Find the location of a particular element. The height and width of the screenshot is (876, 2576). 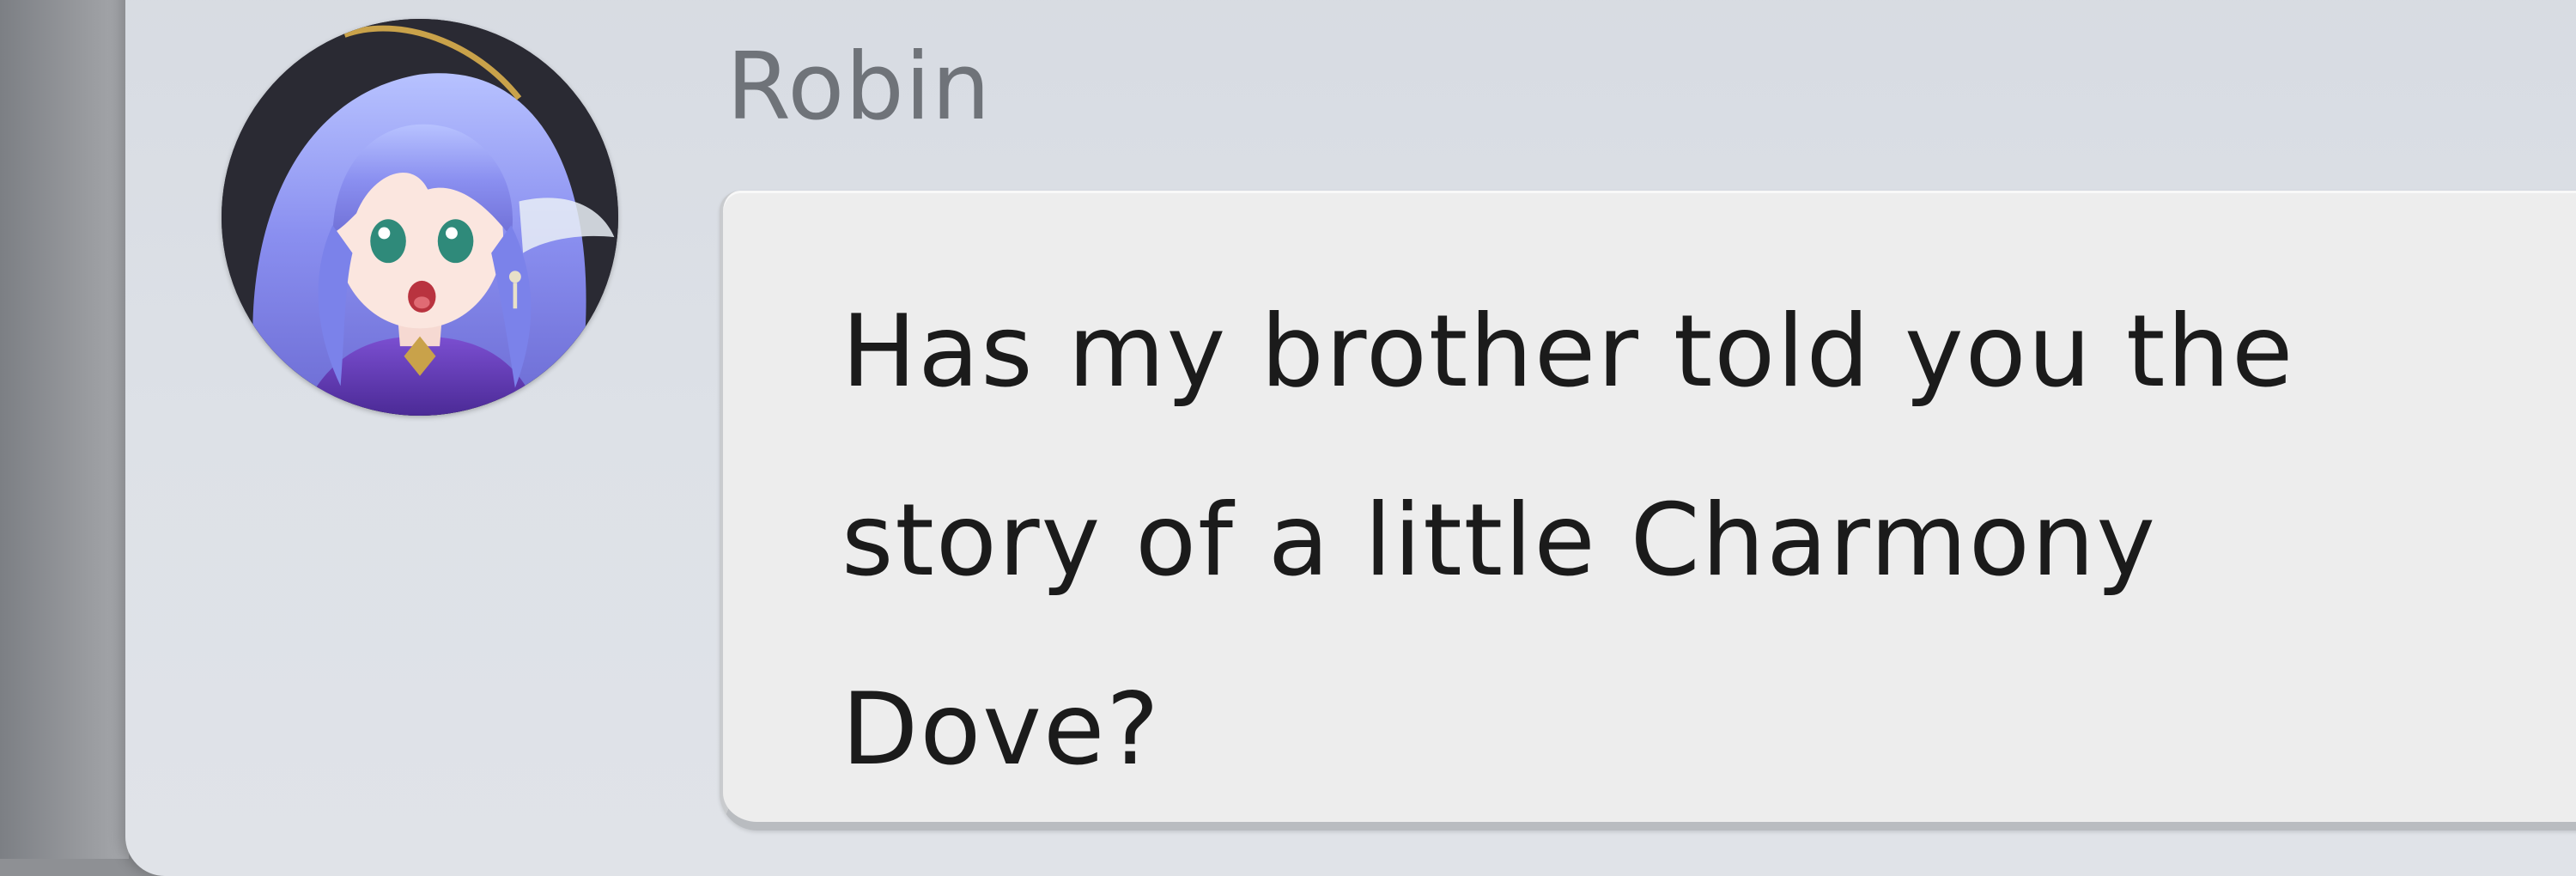

speaker-name: Robin is located at coordinates (859, 87).